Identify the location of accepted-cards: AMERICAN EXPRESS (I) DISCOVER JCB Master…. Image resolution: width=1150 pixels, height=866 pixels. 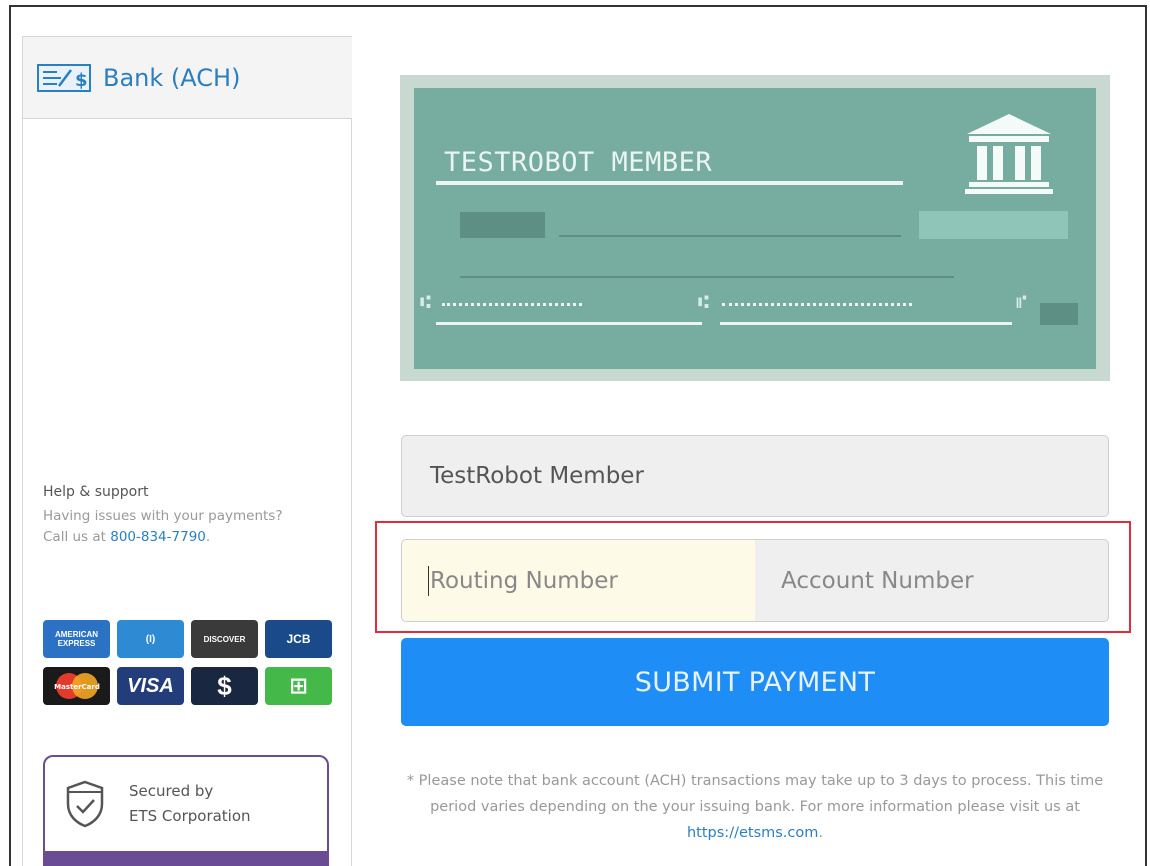
(188, 667).